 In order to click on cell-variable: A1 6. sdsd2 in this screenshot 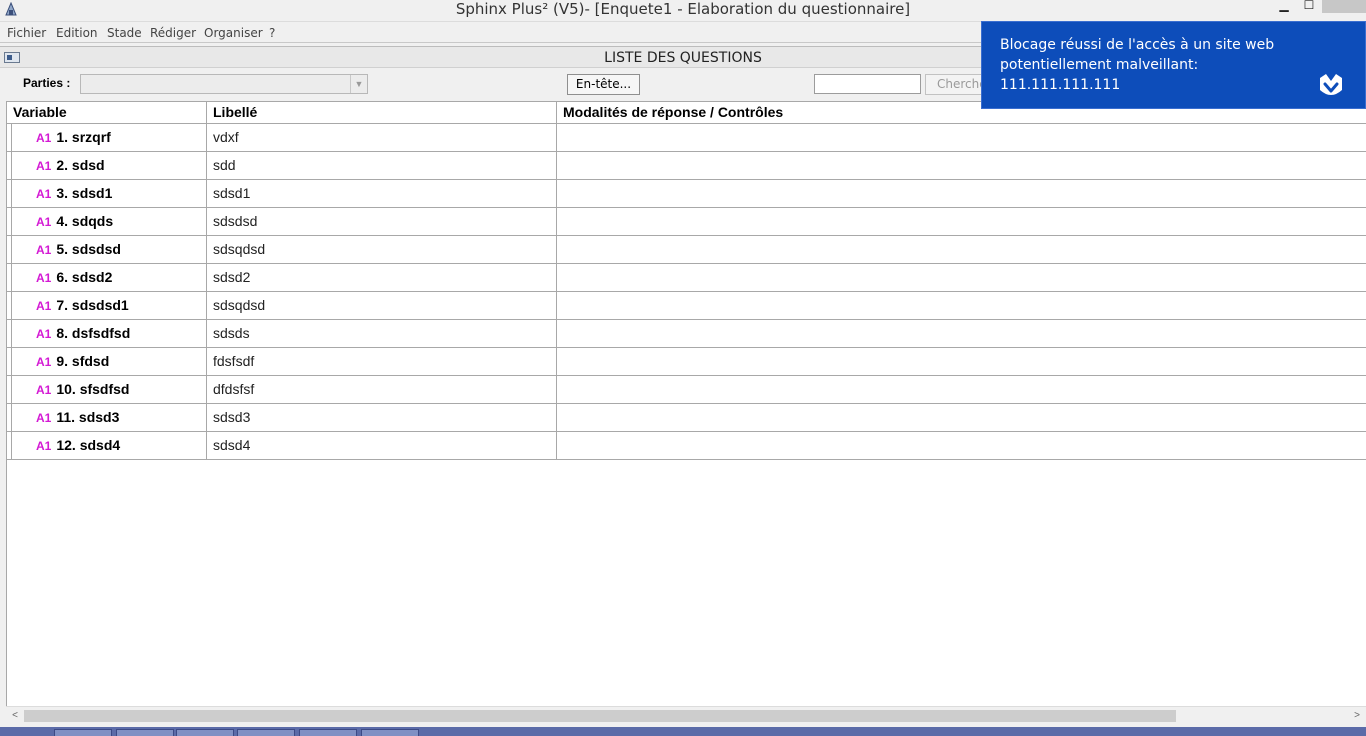, I will do `click(107, 277)`.